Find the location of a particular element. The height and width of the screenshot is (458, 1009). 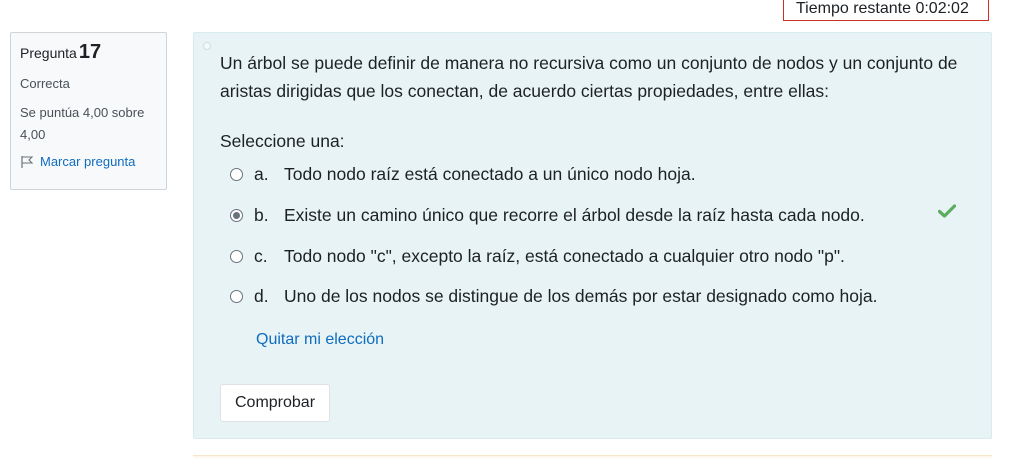

answer-letter: b. is located at coordinates (261, 214).